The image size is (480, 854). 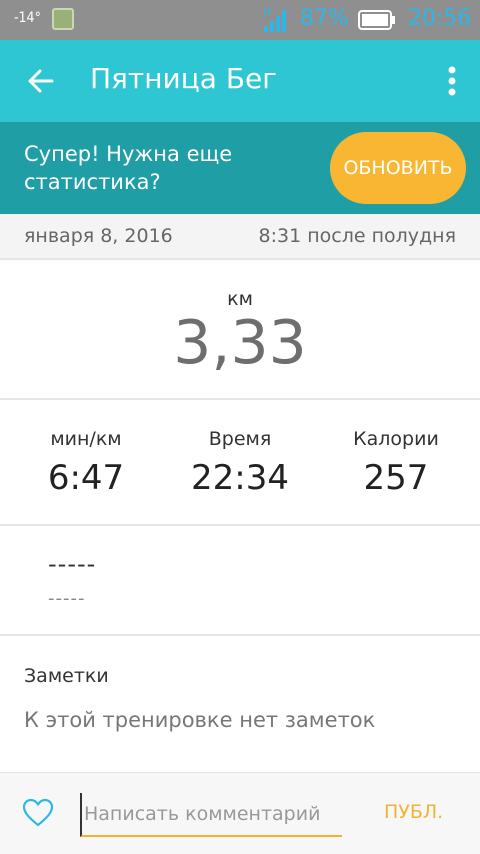 I want to click on temperature-indicator: -14°, so click(x=27, y=18).